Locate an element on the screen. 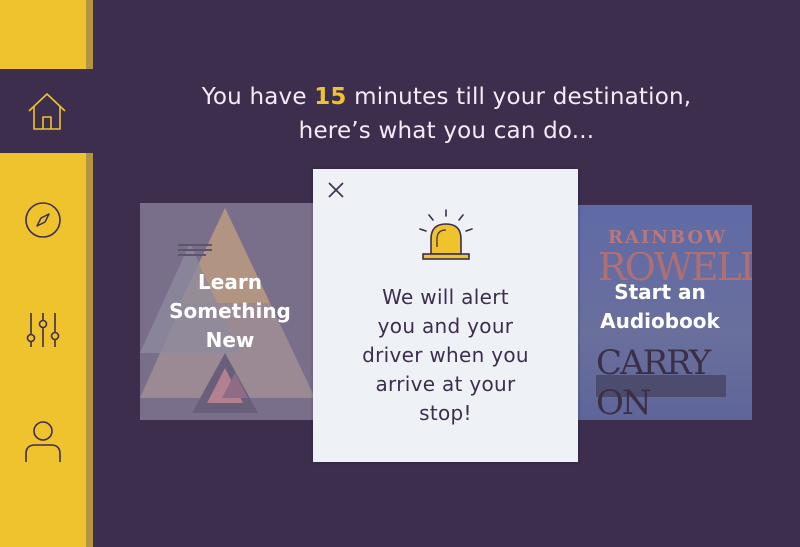 Image resolution: width=800 pixels, height=547 pixels. sliders-icon is located at coordinates (43, 330).